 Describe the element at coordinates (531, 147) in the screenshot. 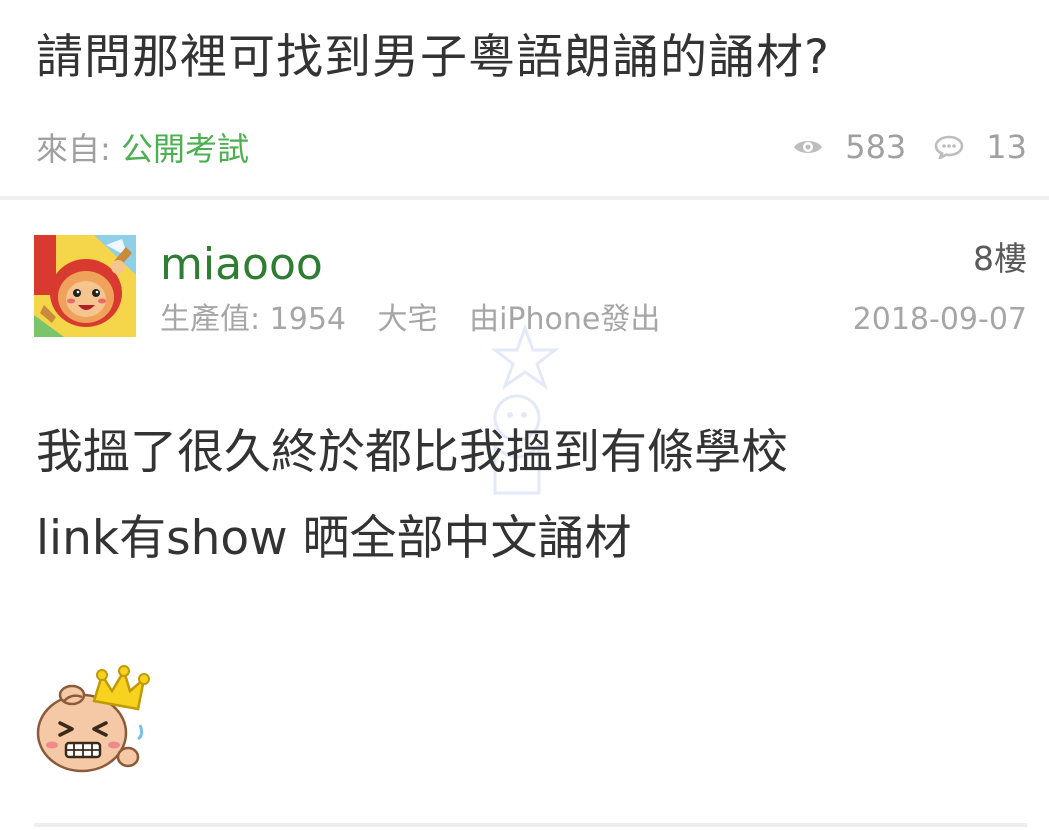

I see `thread-meta: 來自: 公開考試 583 13` at that location.